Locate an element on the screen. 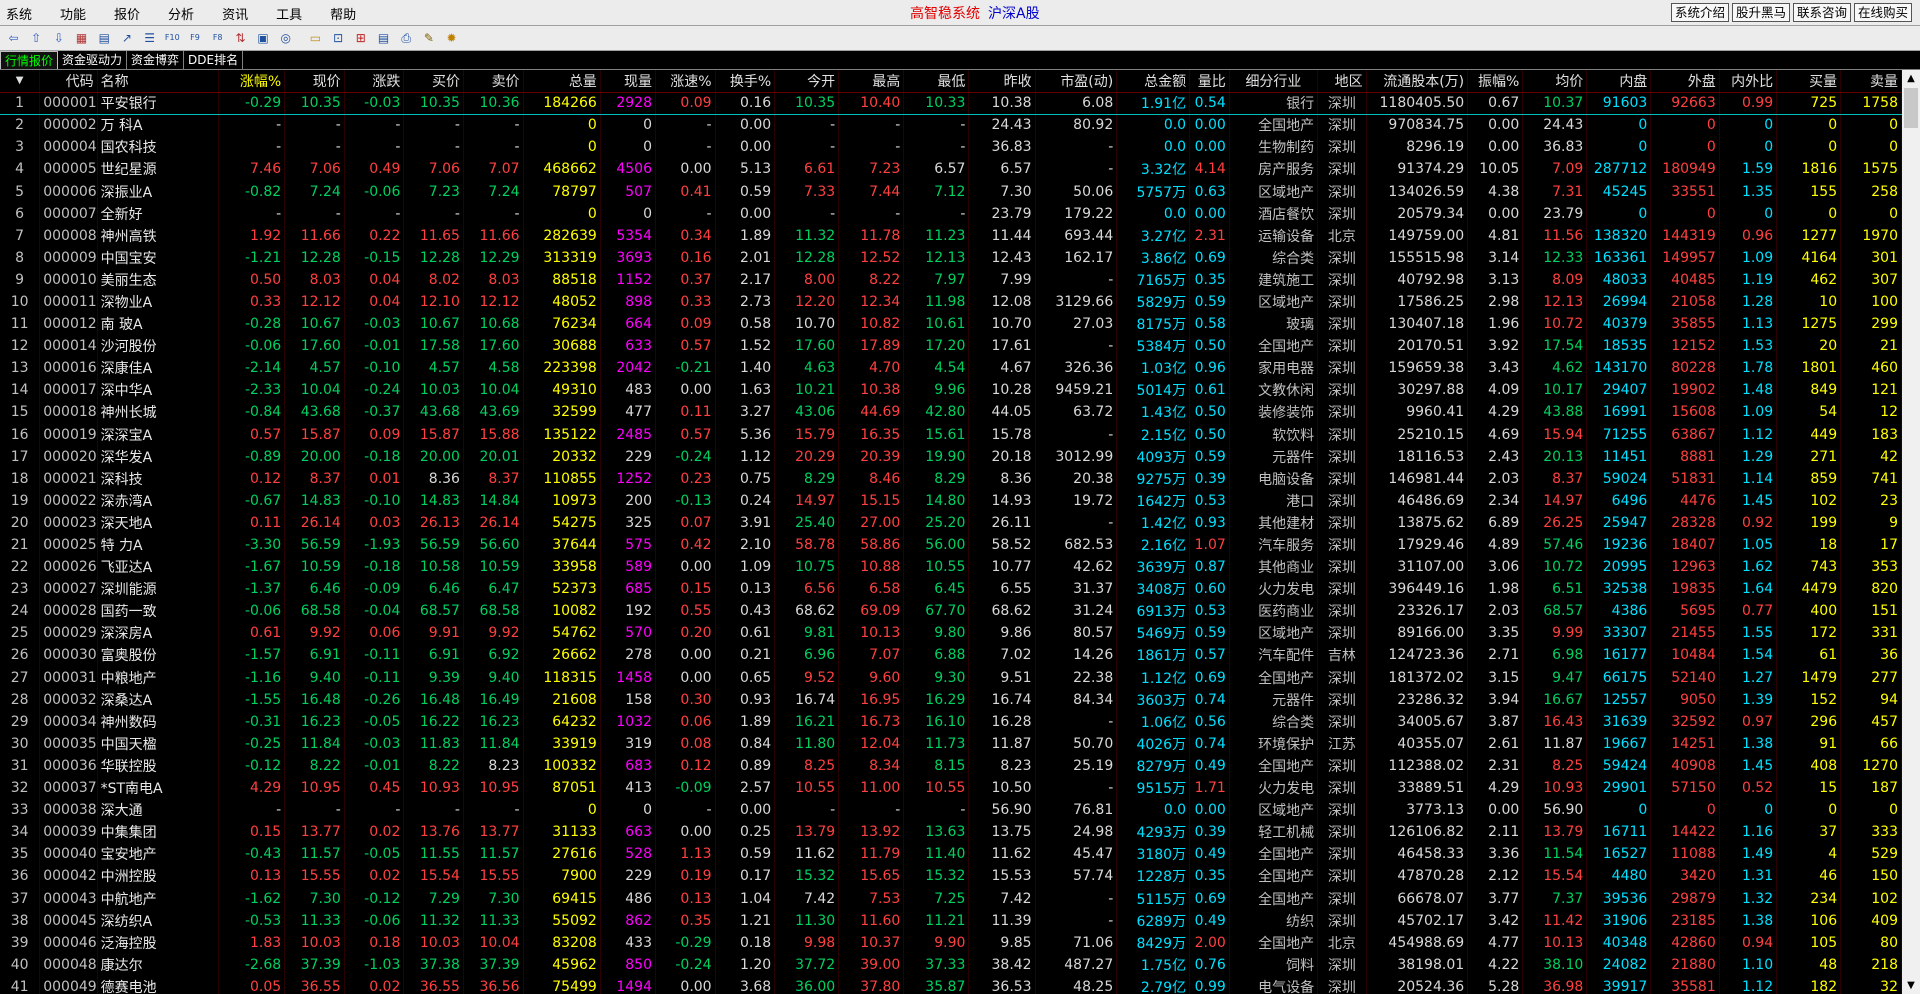 The width and height of the screenshot is (1920, 994). col-header-13: 最高 is located at coordinates (871, 81).